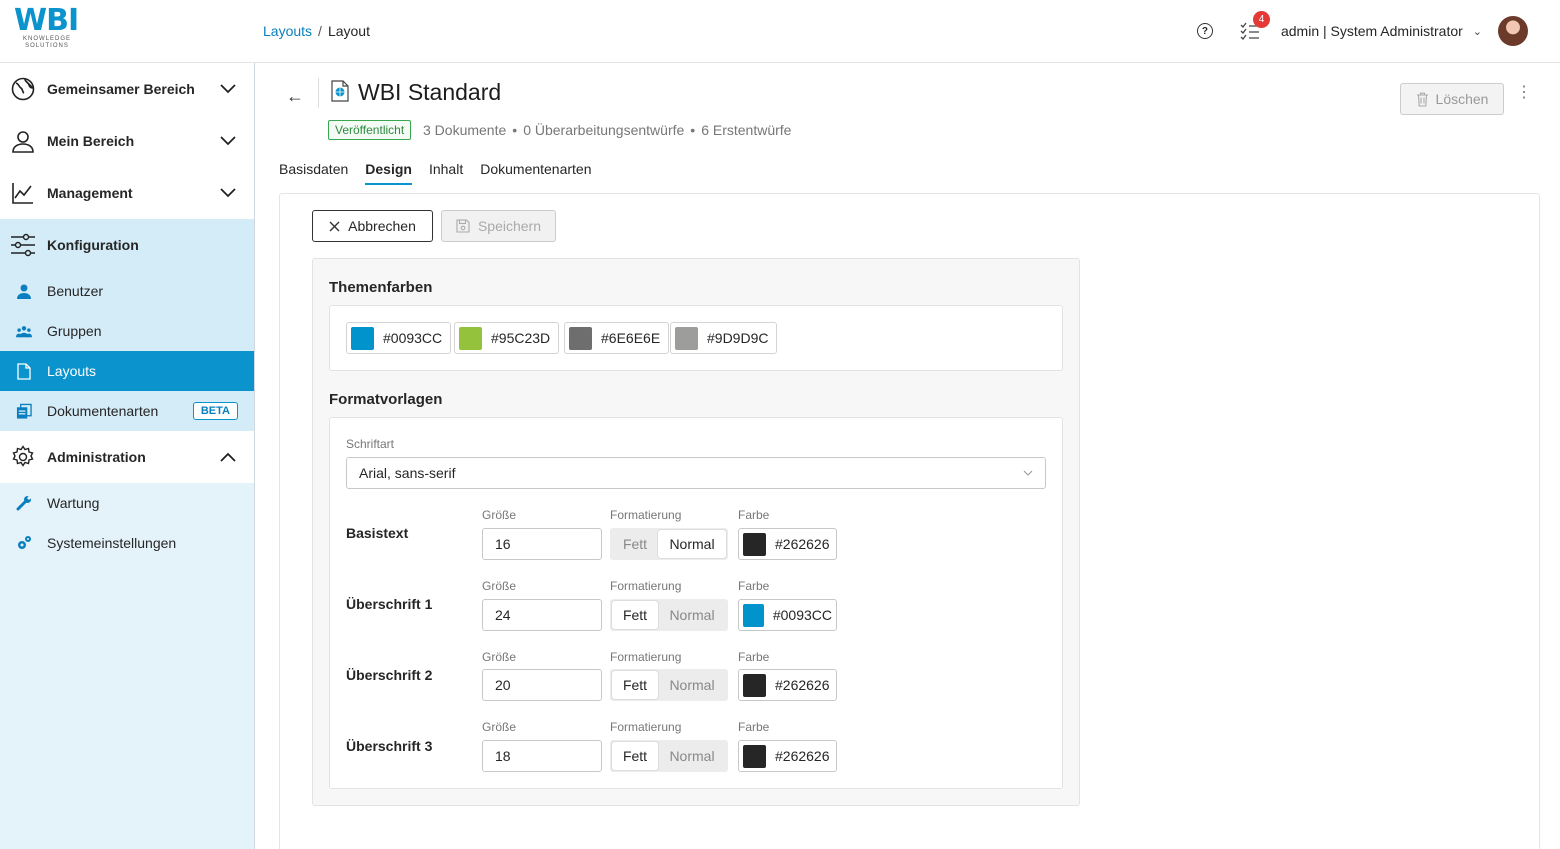 The height and width of the screenshot is (849, 1560). I want to click on cancel-label: Abbrechen, so click(382, 226).